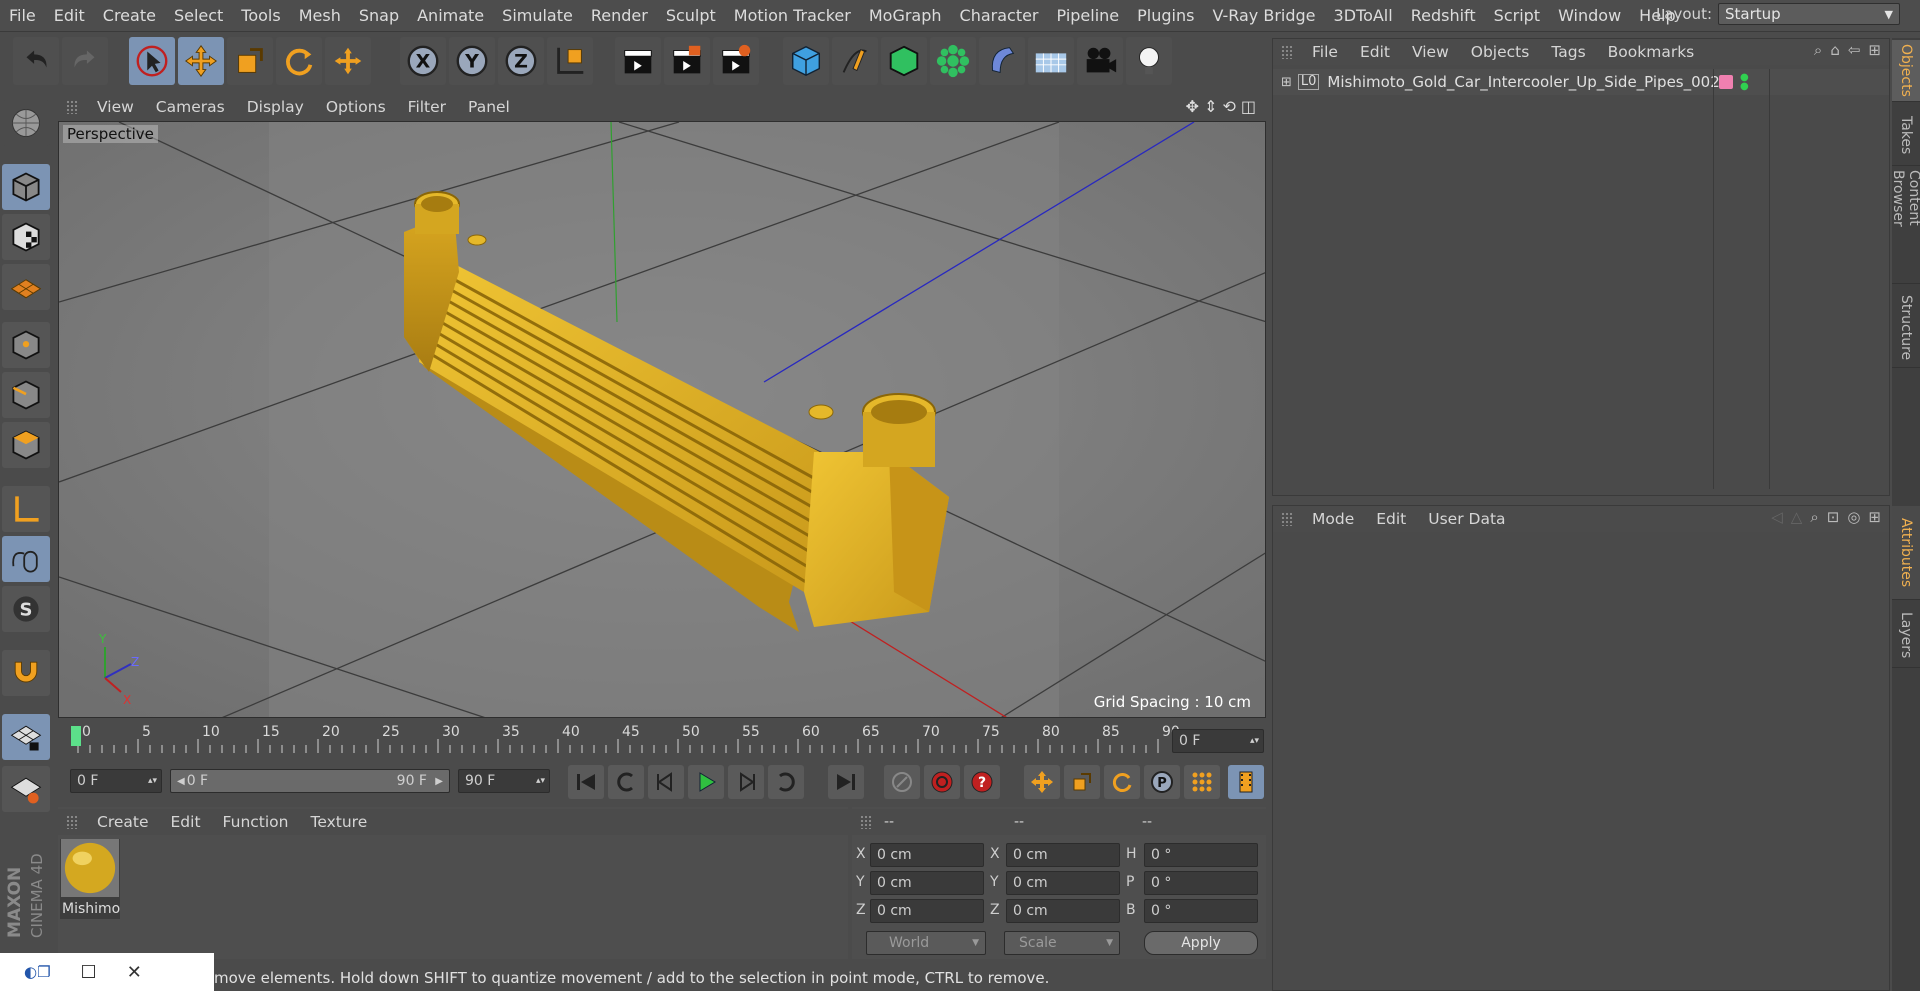 This screenshot has width=1920, height=991. I want to click on menu-redshift: Redshift, so click(1443, 16).